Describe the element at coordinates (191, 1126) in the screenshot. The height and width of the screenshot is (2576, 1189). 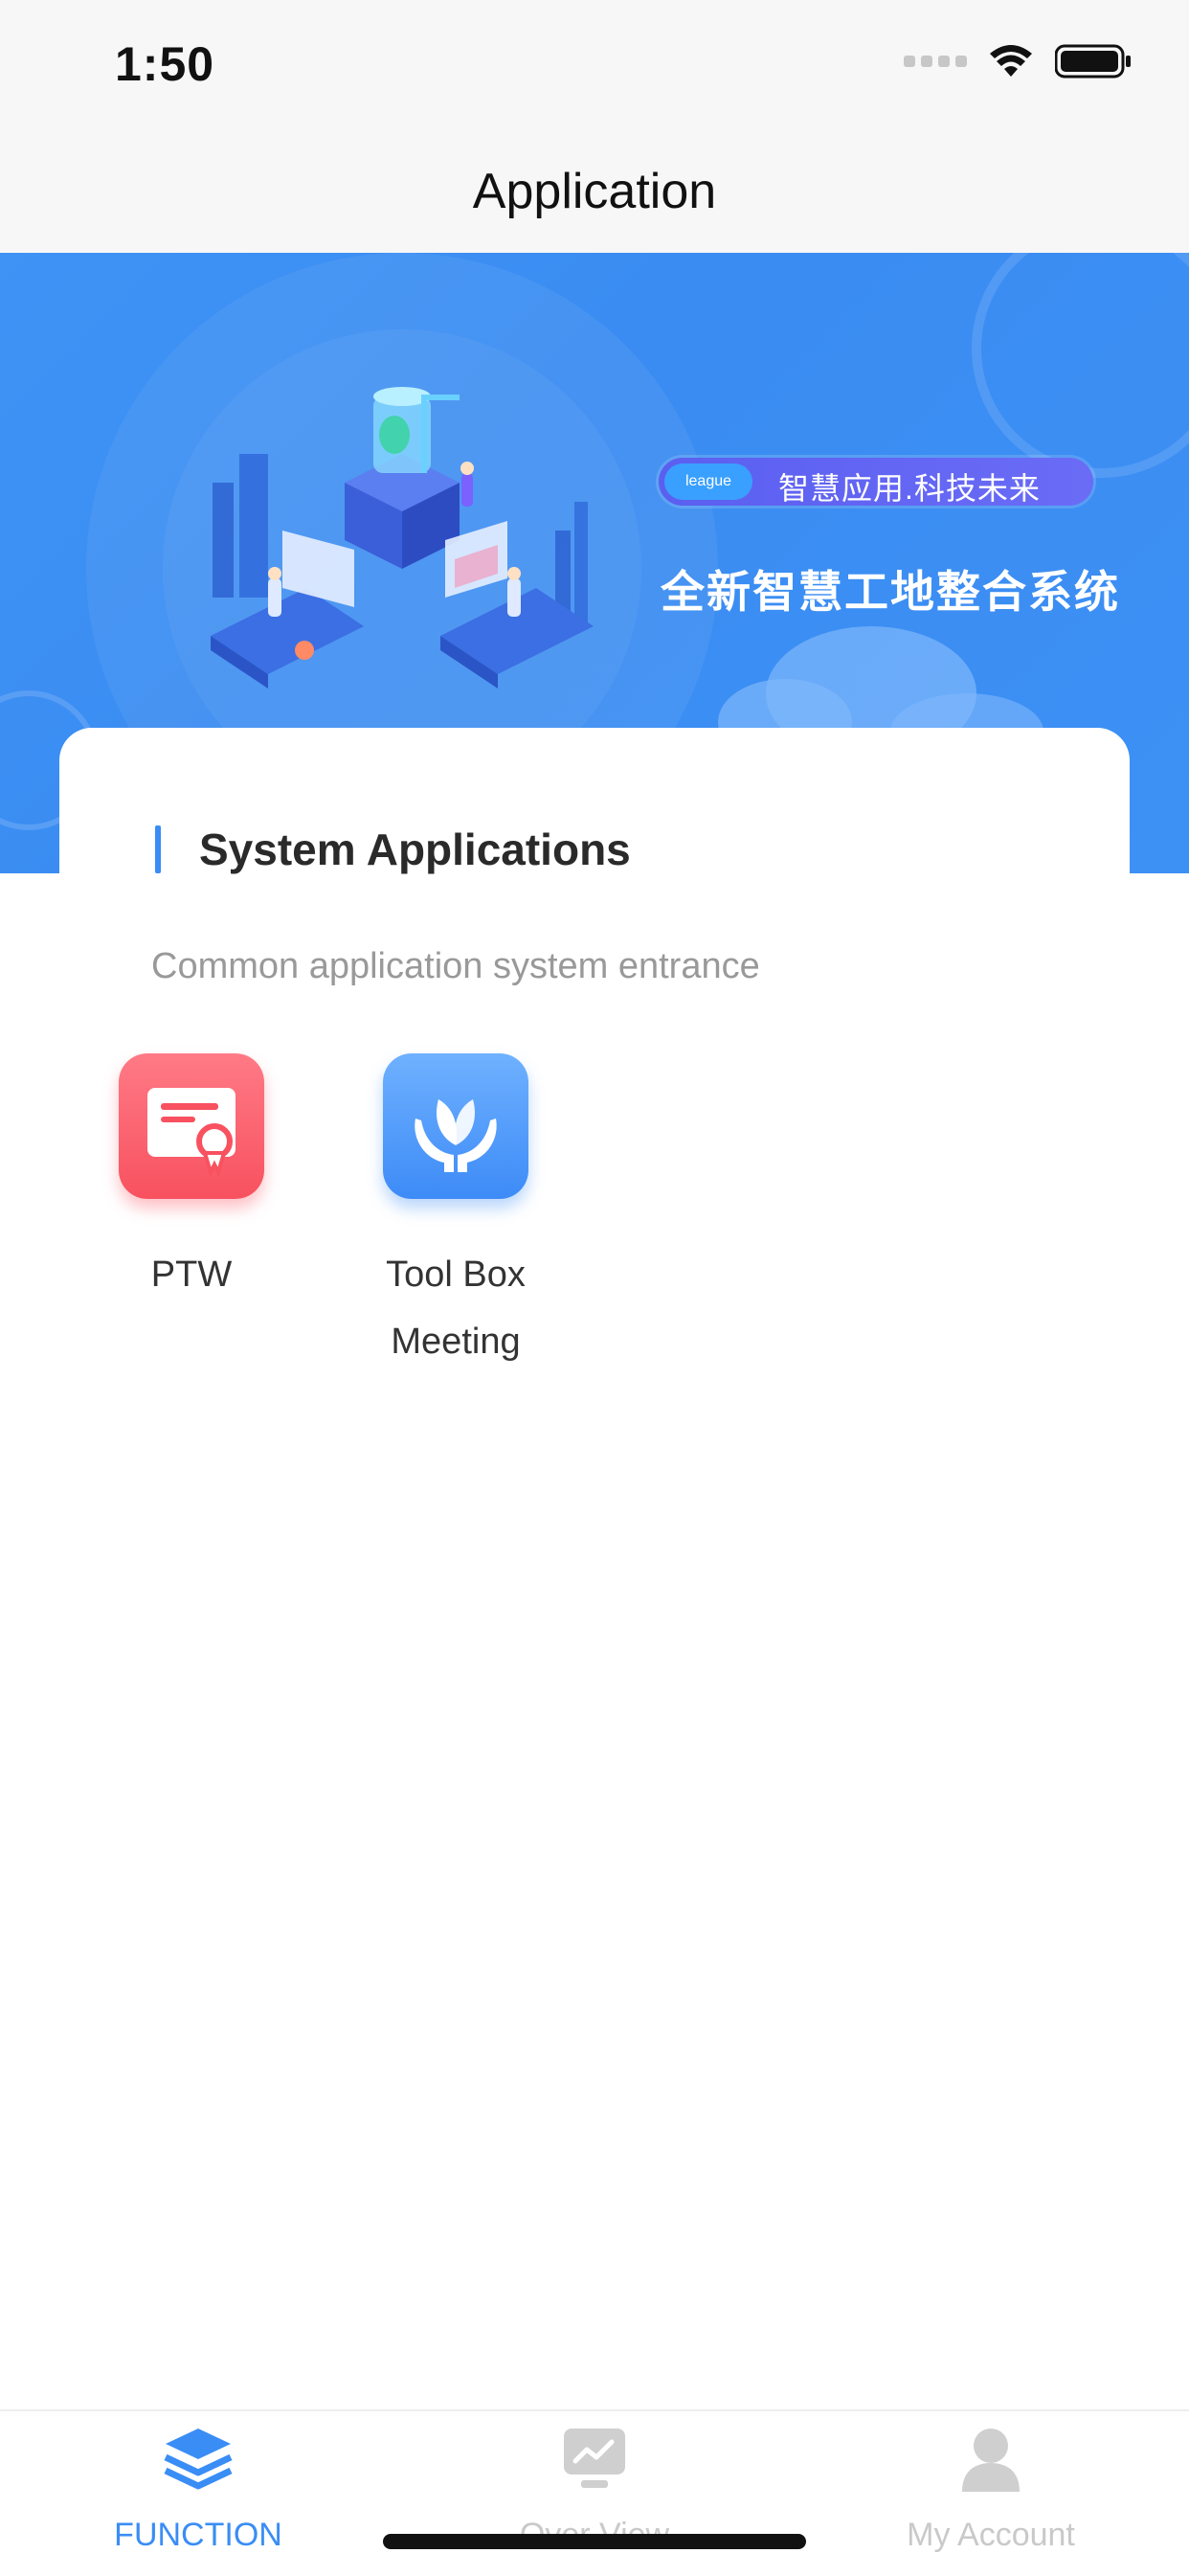
I see `certificate-icon` at that location.